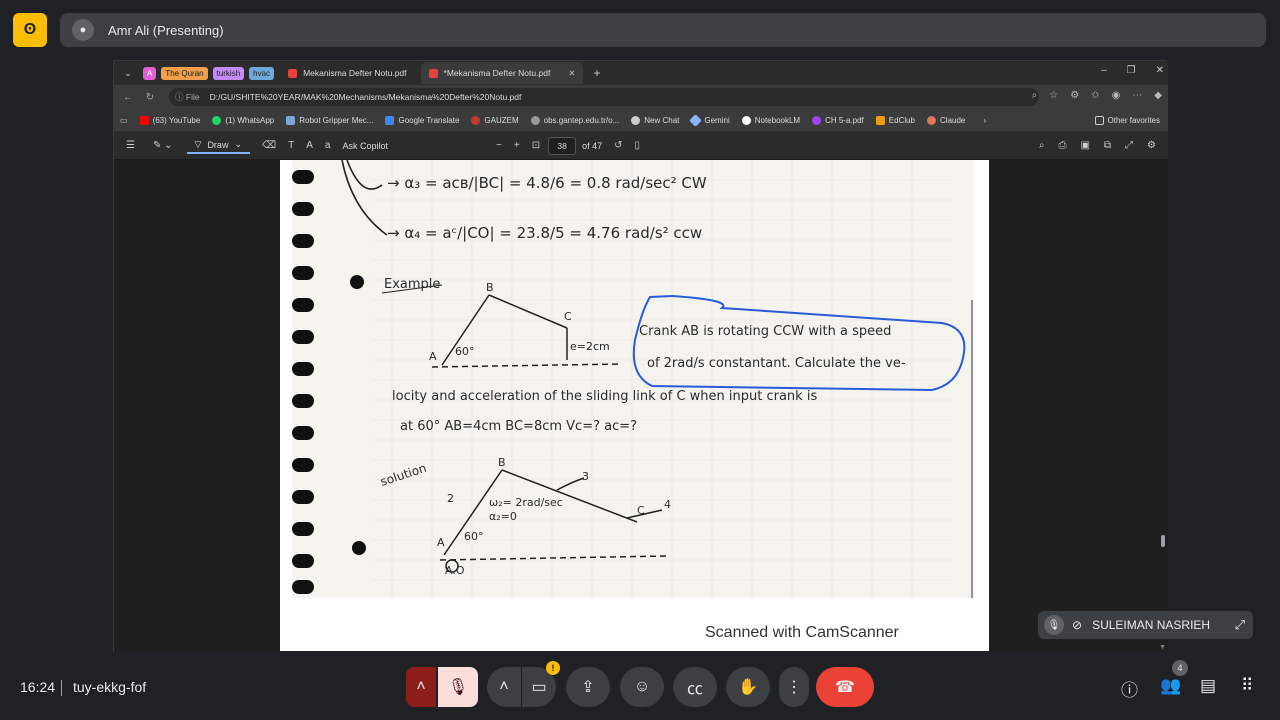 Image resolution: width=1280 pixels, height=720 pixels. I want to click on svg-text: A.O, so click(455, 570).